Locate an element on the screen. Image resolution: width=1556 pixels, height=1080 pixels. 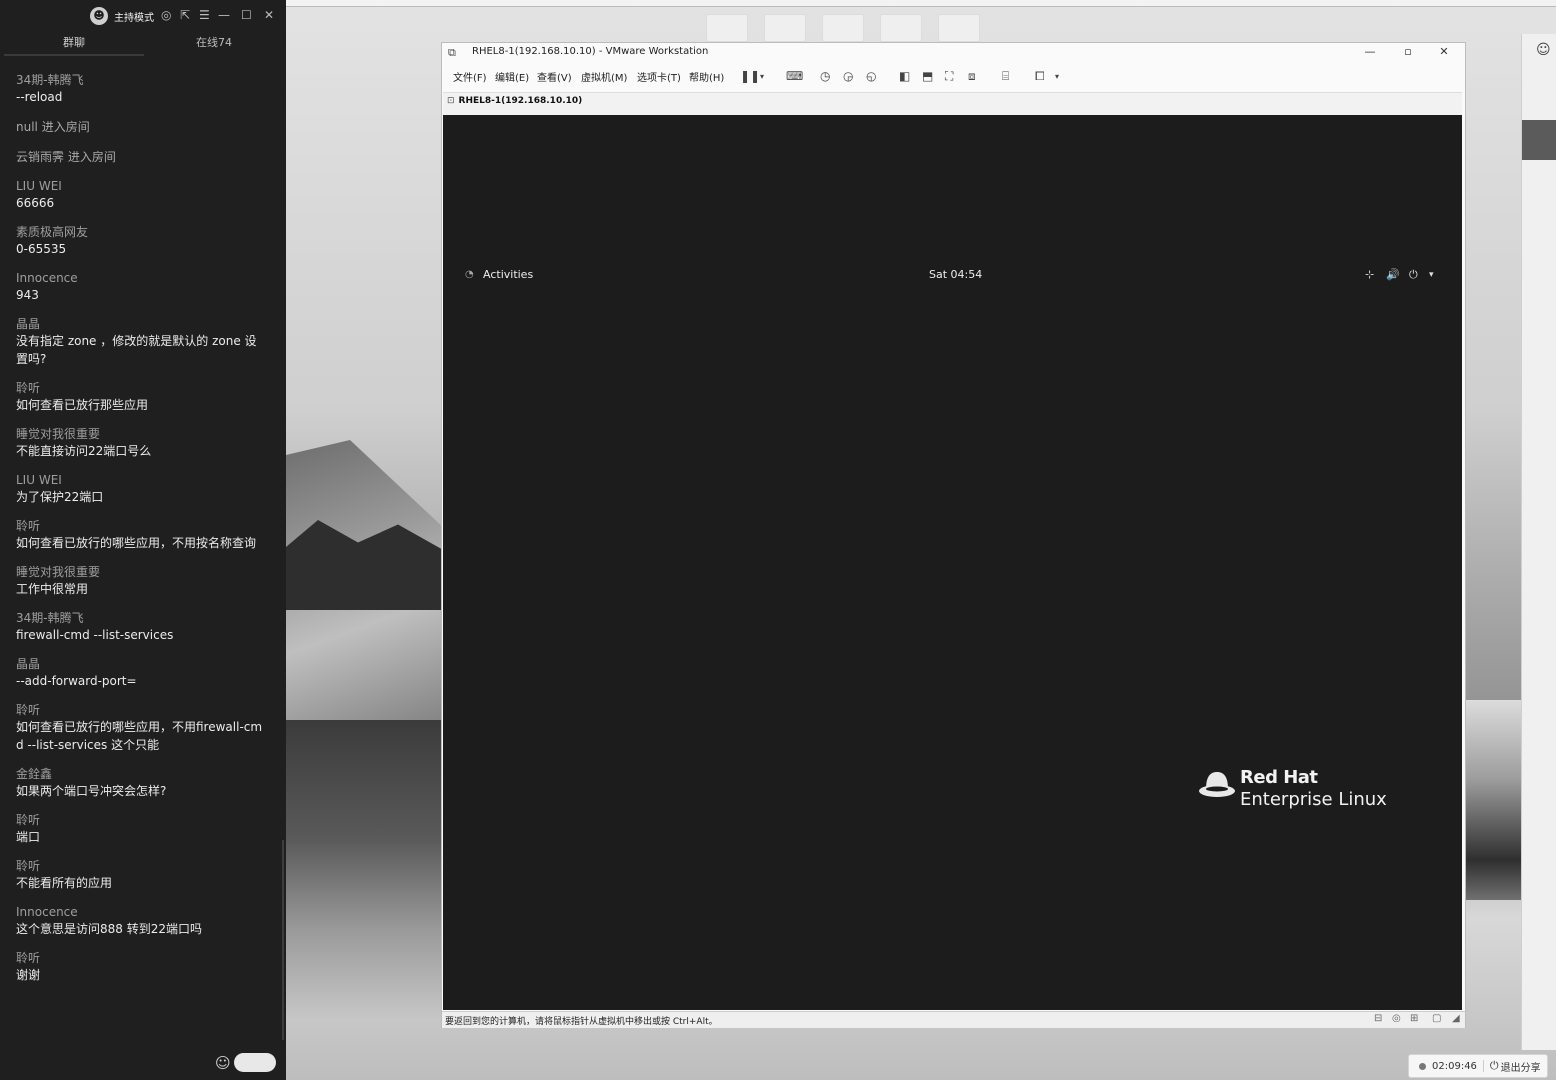
network-adapter-icon: ⊞ is located at coordinates (1414, 1018).